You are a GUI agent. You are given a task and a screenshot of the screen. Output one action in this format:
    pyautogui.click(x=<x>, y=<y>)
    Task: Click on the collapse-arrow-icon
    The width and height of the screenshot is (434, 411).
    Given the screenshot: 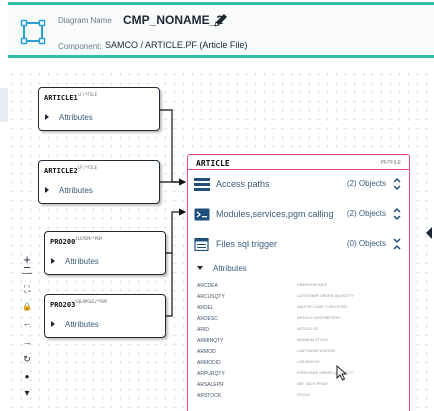 What is the action you would take?
    pyautogui.click(x=200, y=268)
    